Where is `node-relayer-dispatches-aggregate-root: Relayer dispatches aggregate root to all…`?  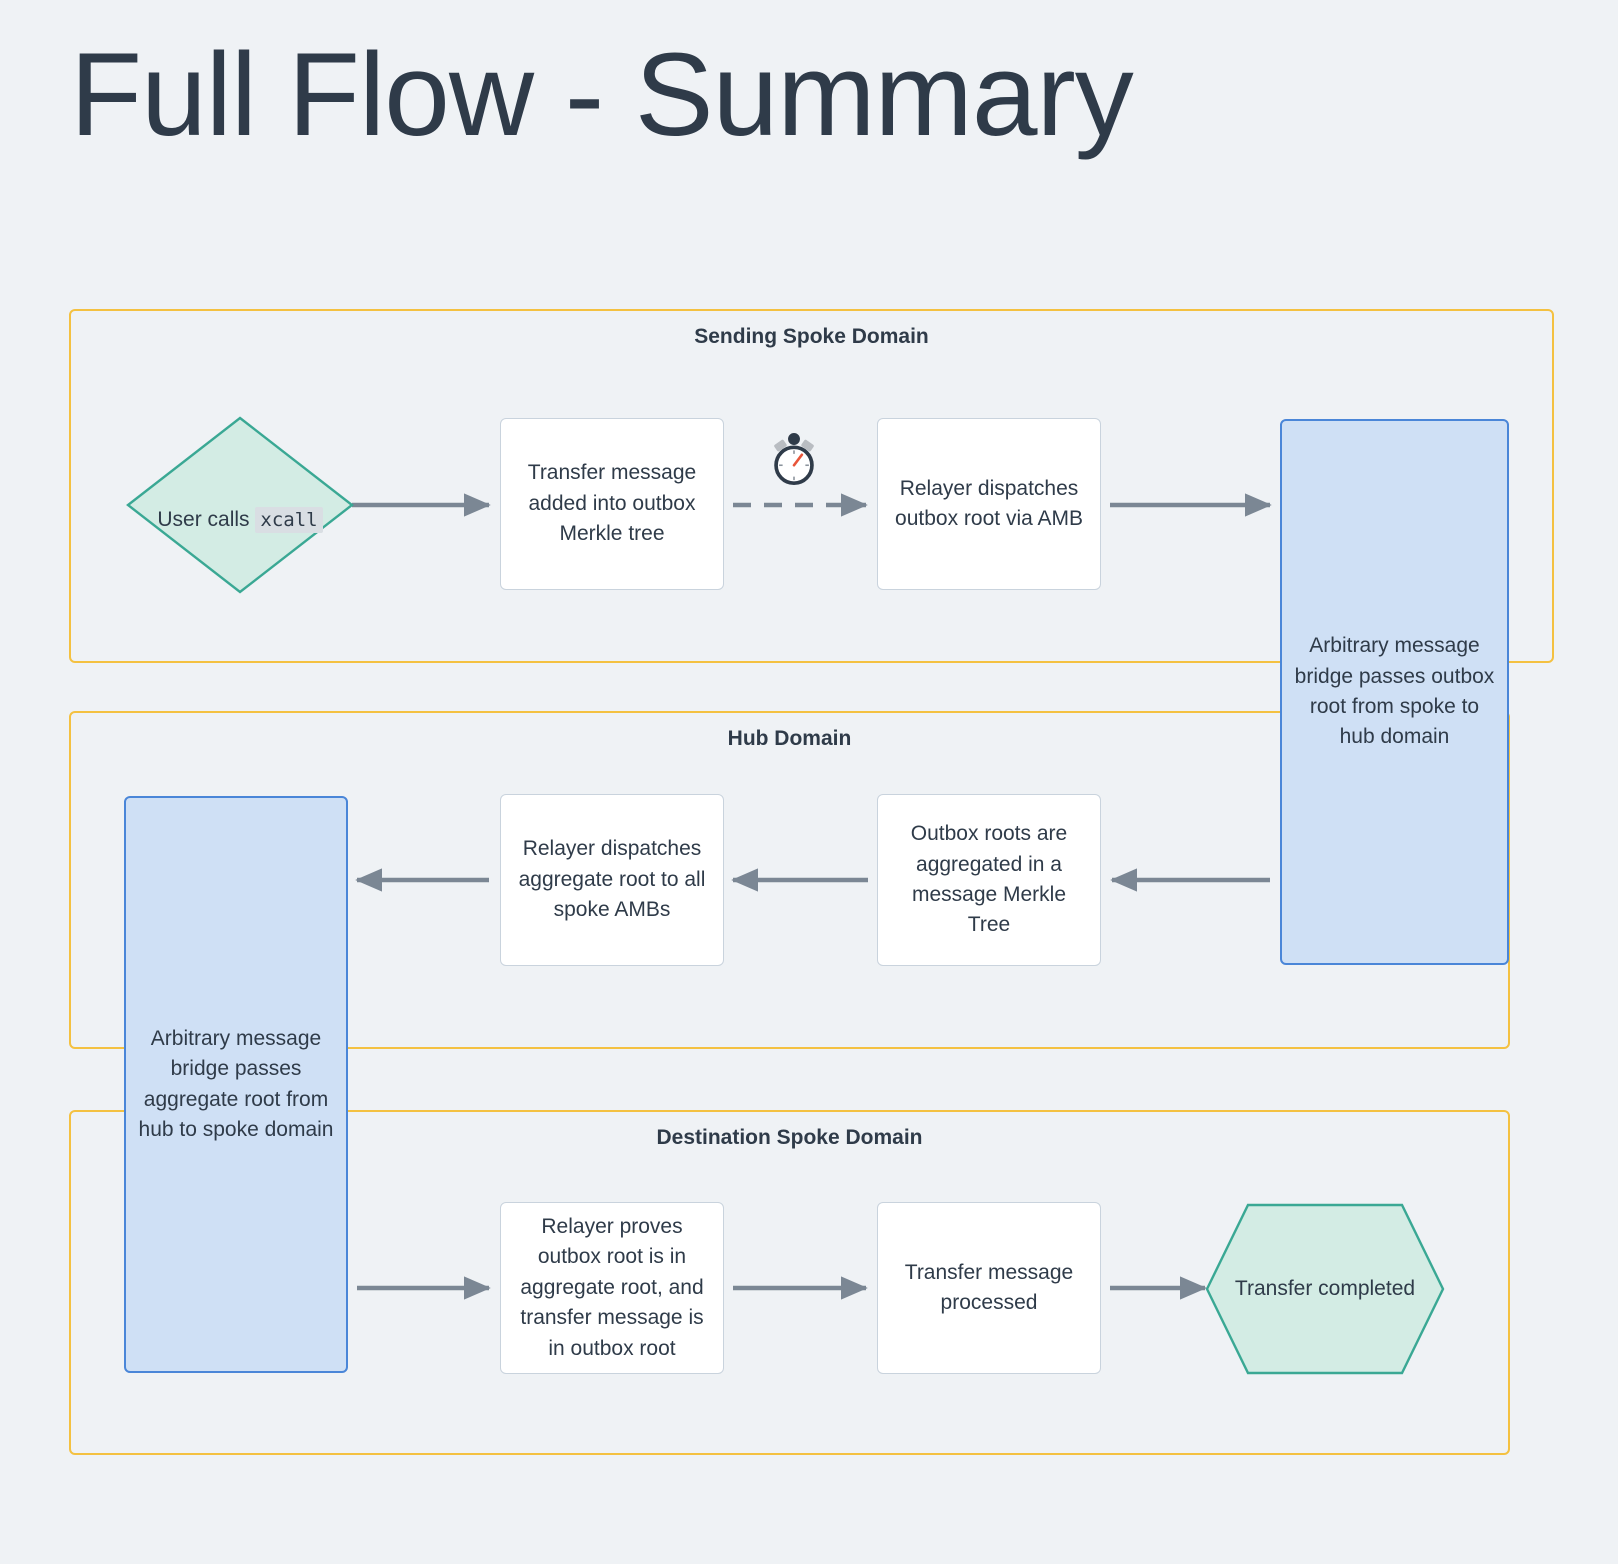
node-relayer-dispatches-aggregate-root: Relayer dispatches aggregate root to all… is located at coordinates (612, 880).